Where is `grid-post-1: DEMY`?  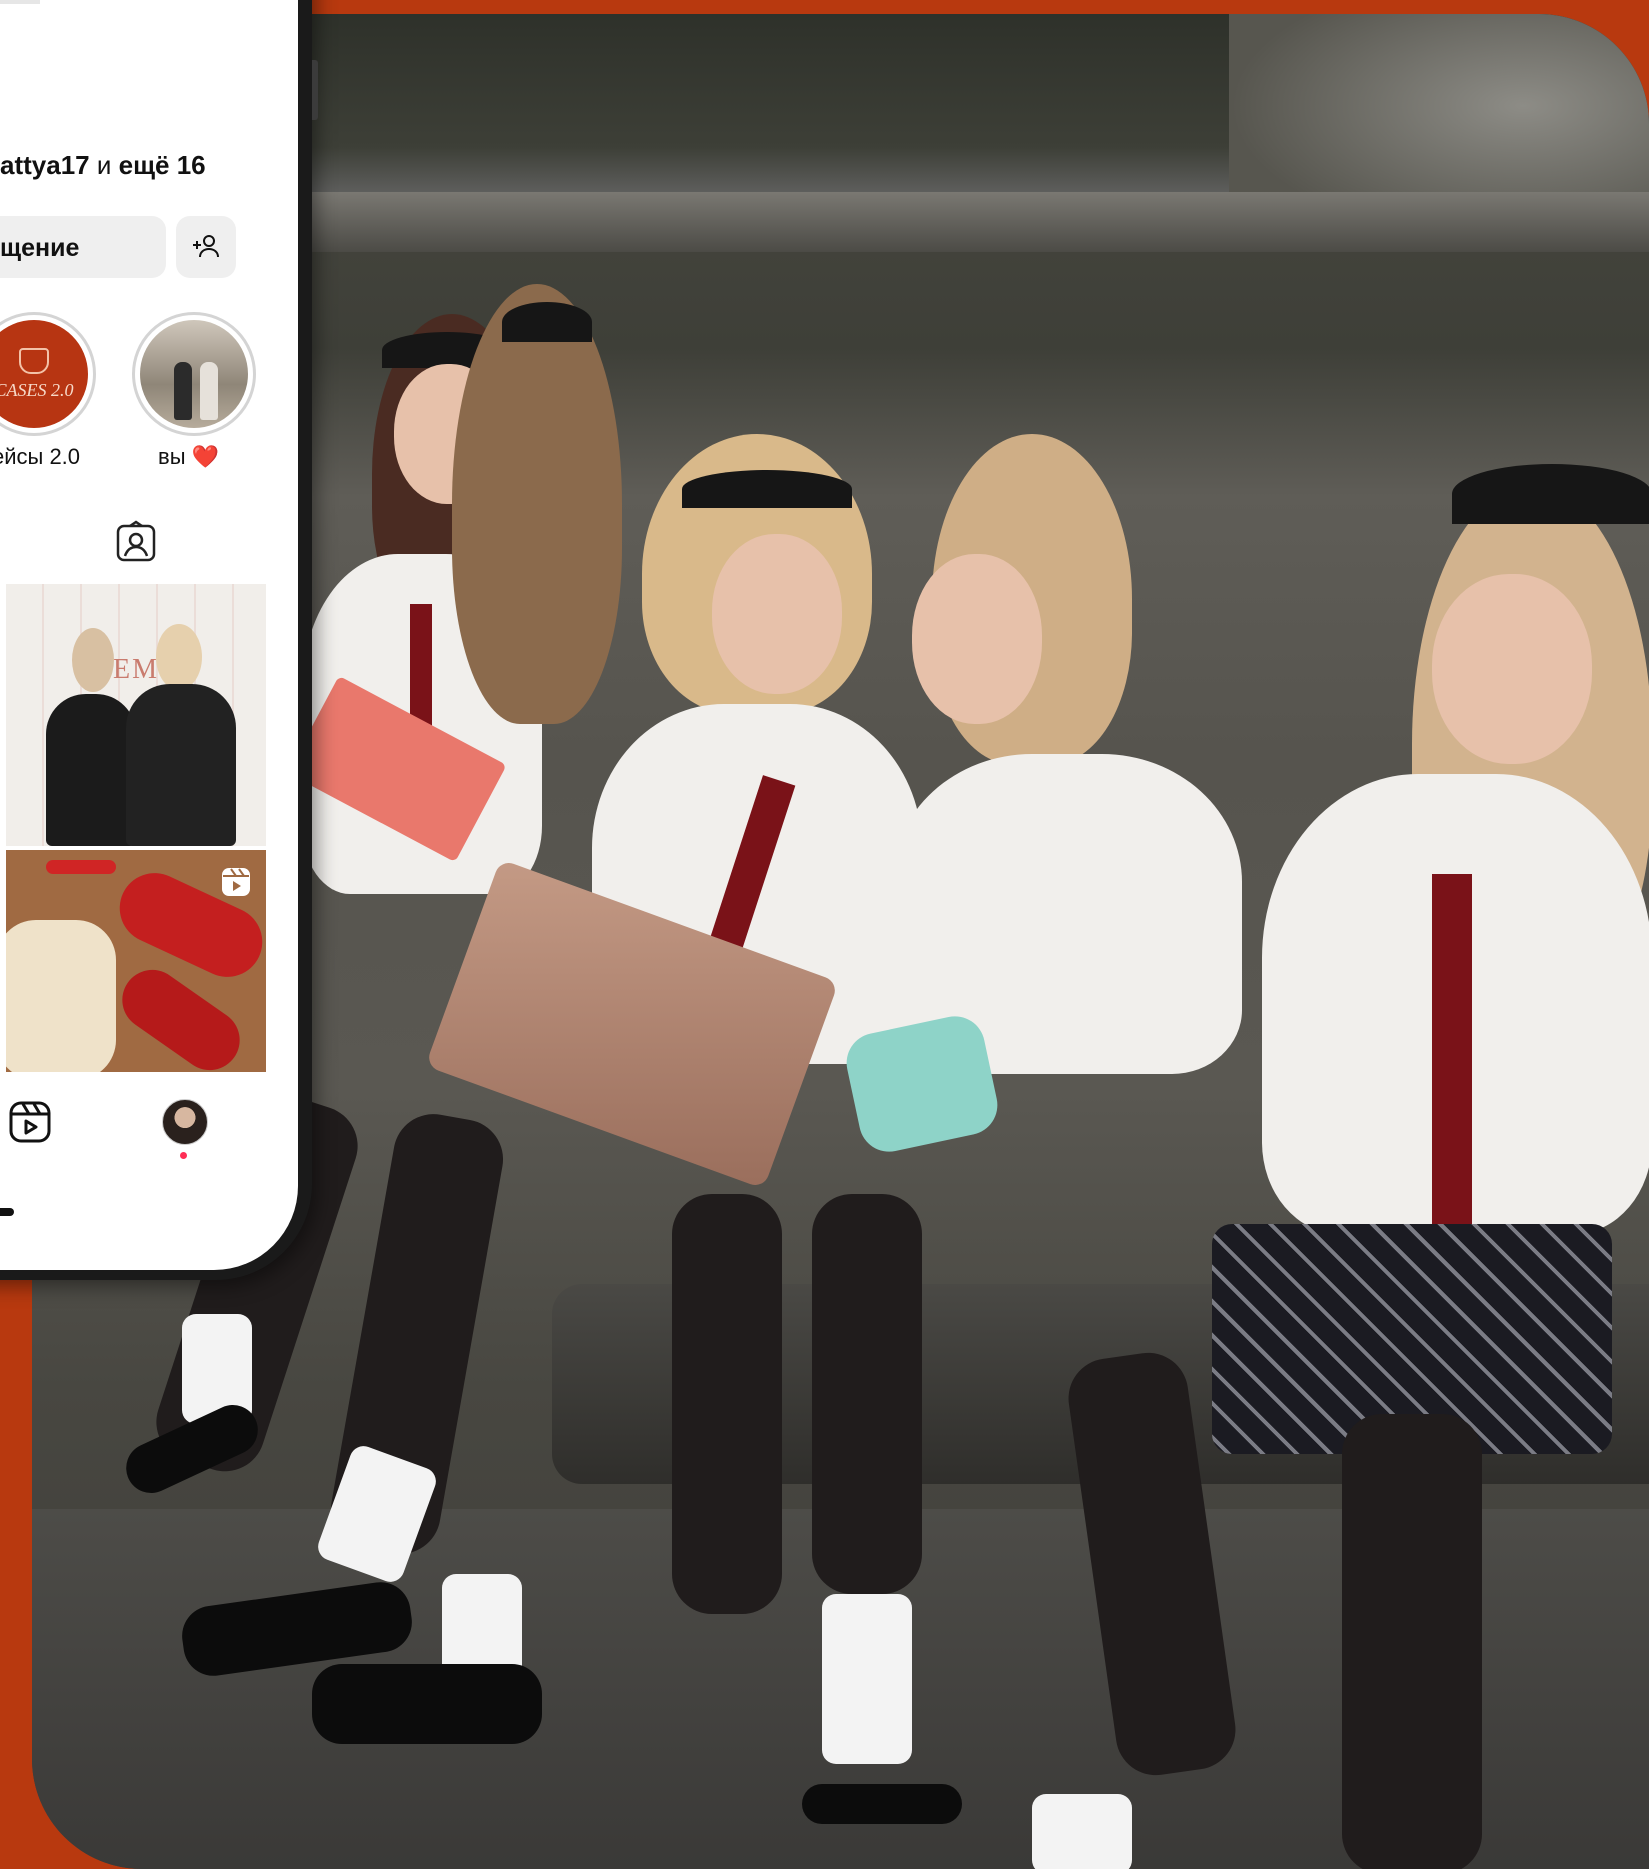 grid-post-1: DEMY is located at coordinates (136, 715).